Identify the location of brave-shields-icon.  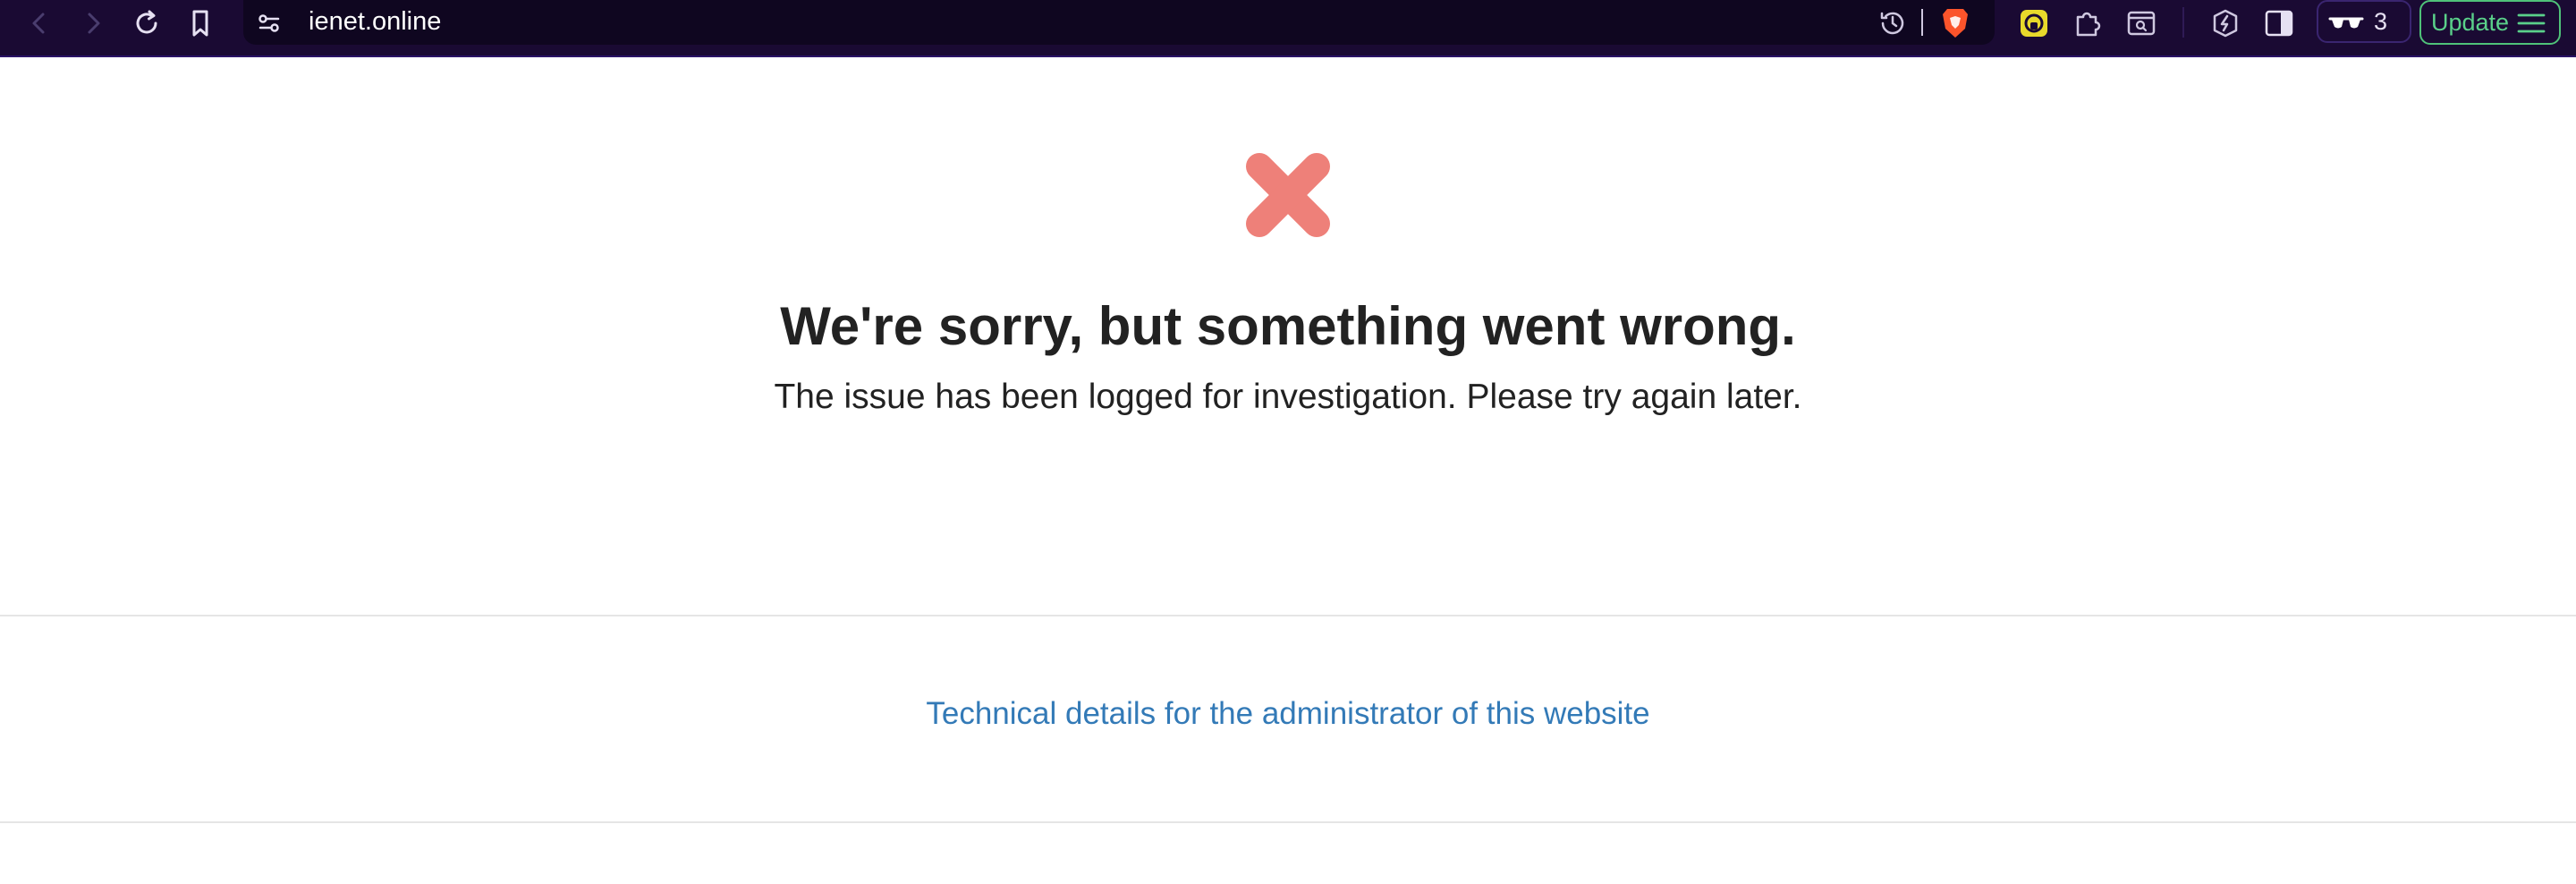
(1955, 23).